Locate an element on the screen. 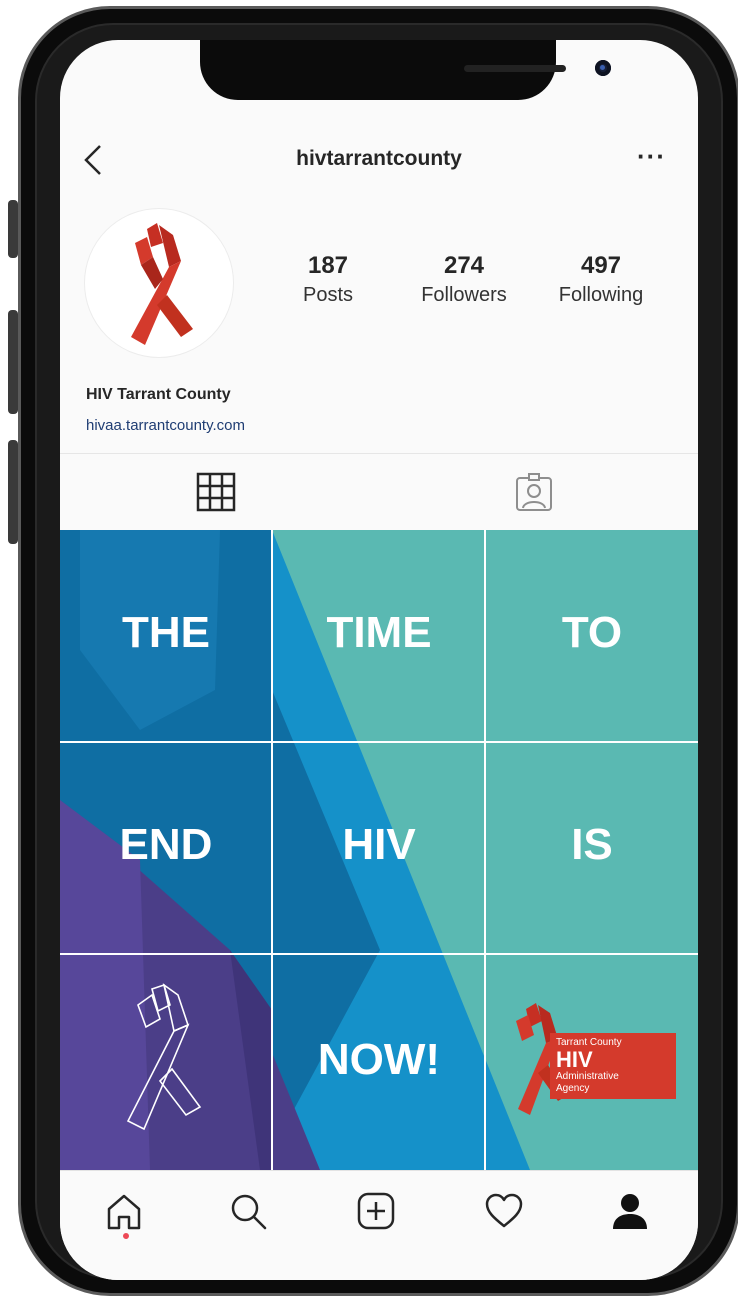  nav-new-post is located at coordinates (376, 1213).